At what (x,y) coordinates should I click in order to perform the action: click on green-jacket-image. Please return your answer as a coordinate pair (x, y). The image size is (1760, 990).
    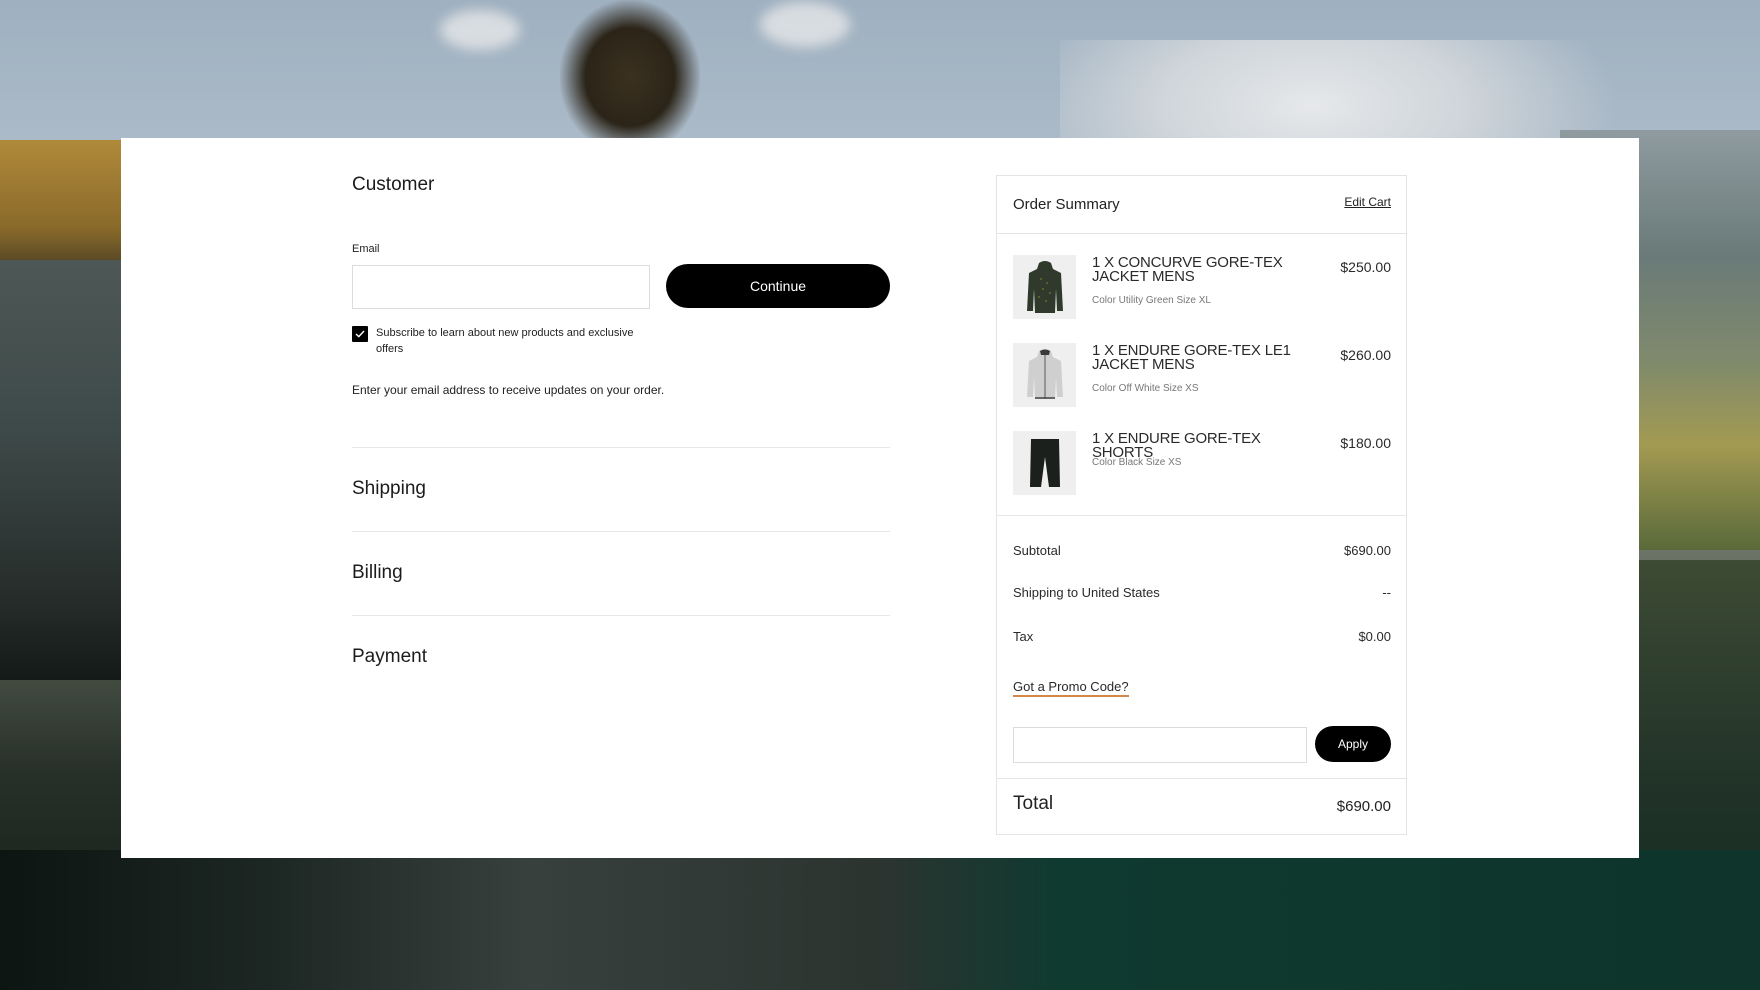
    Looking at the image, I should click on (1044, 287).